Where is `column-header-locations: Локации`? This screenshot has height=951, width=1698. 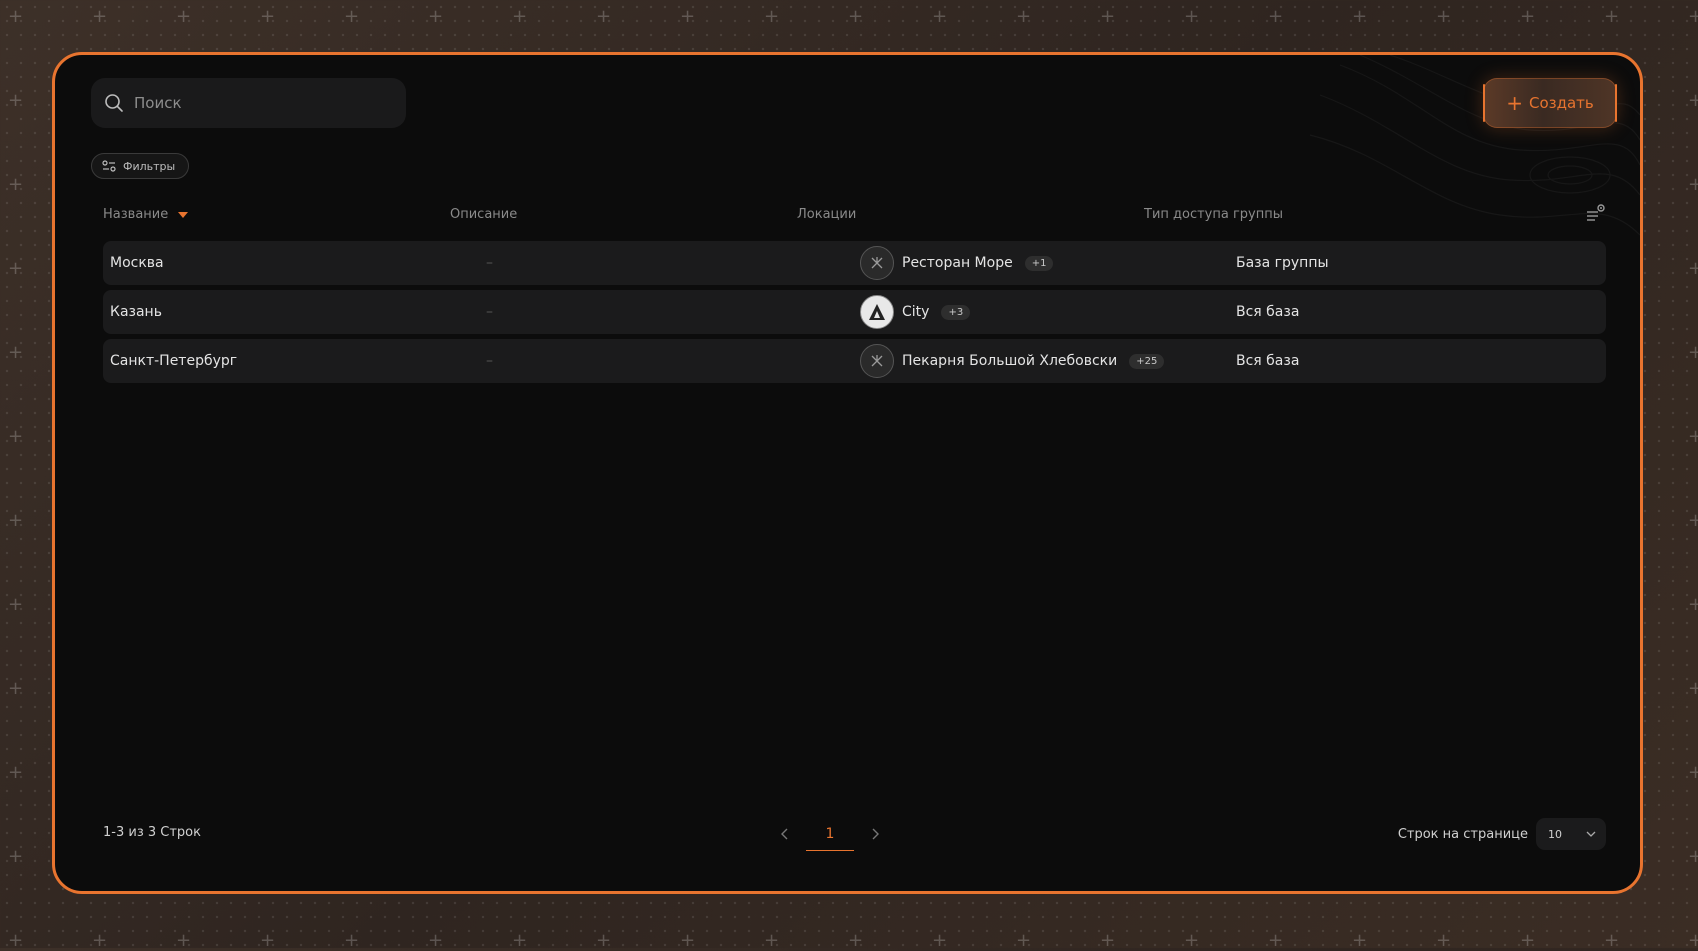
column-header-locations: Локации is located at coordinates (826, 214).